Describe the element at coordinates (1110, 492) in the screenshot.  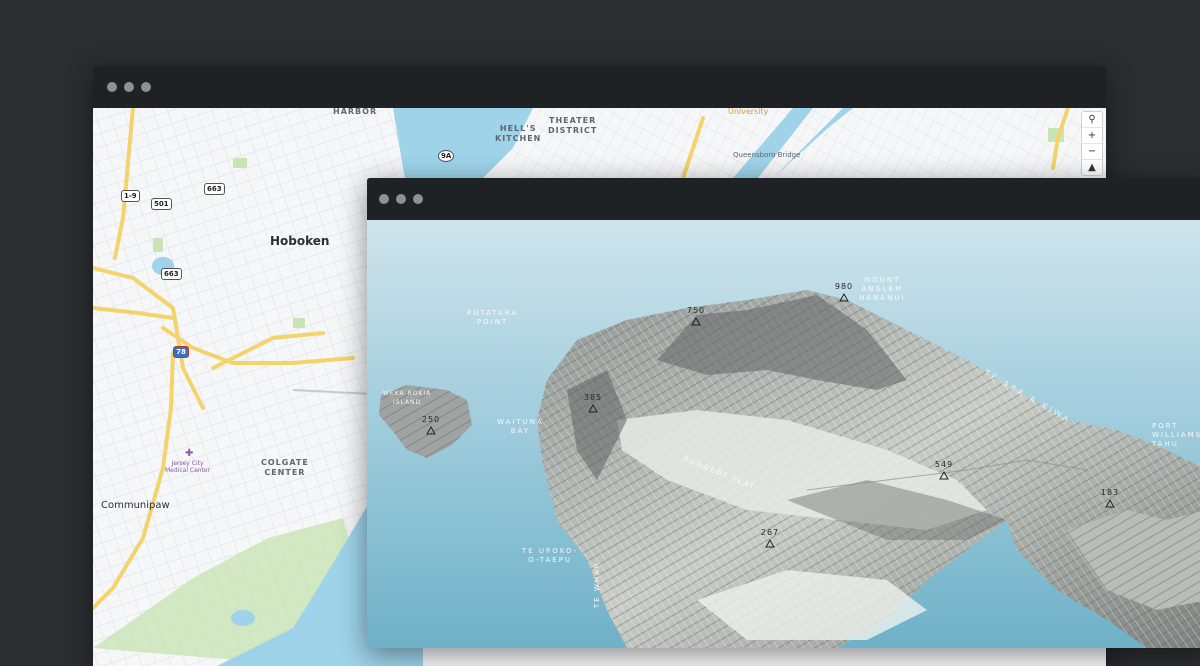
I see `peak-elevation: 183` at that location.